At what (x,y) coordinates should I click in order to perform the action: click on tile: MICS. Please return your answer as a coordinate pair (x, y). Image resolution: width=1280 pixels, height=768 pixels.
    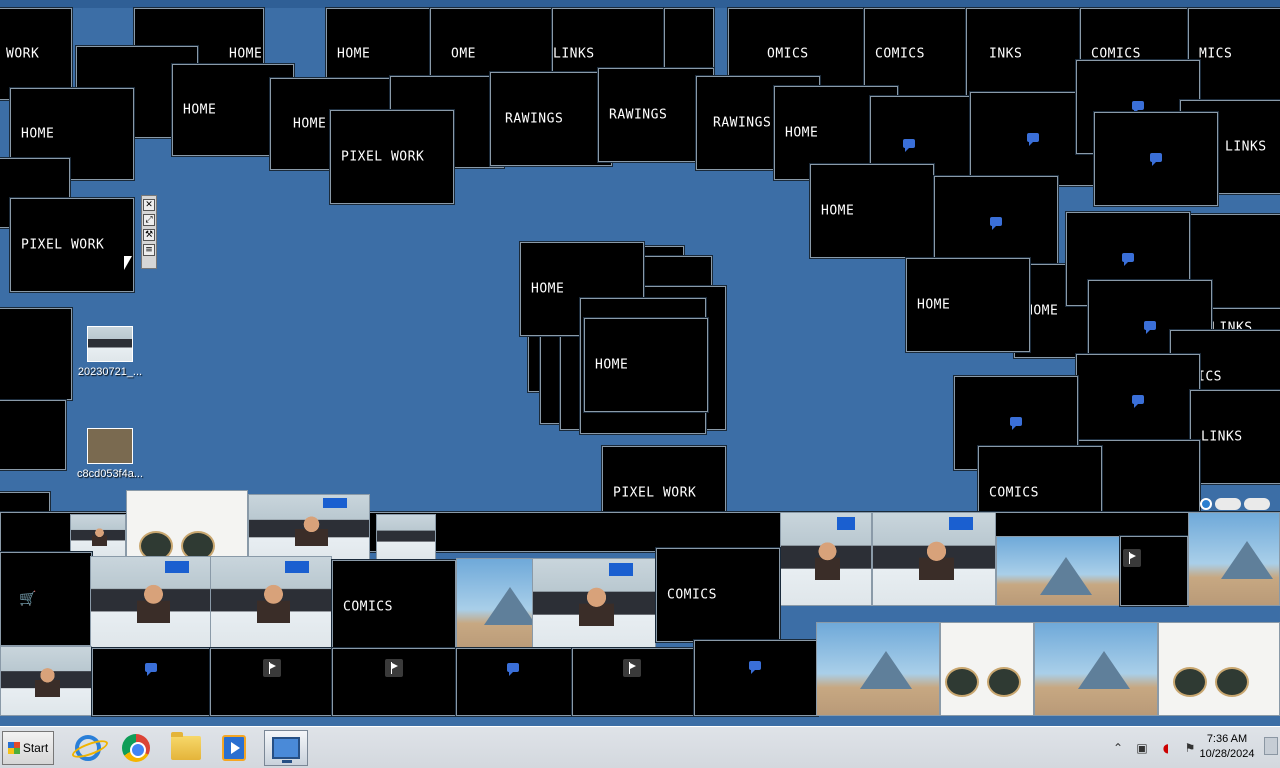
    Looking at the image, I should click on (1234, 54).